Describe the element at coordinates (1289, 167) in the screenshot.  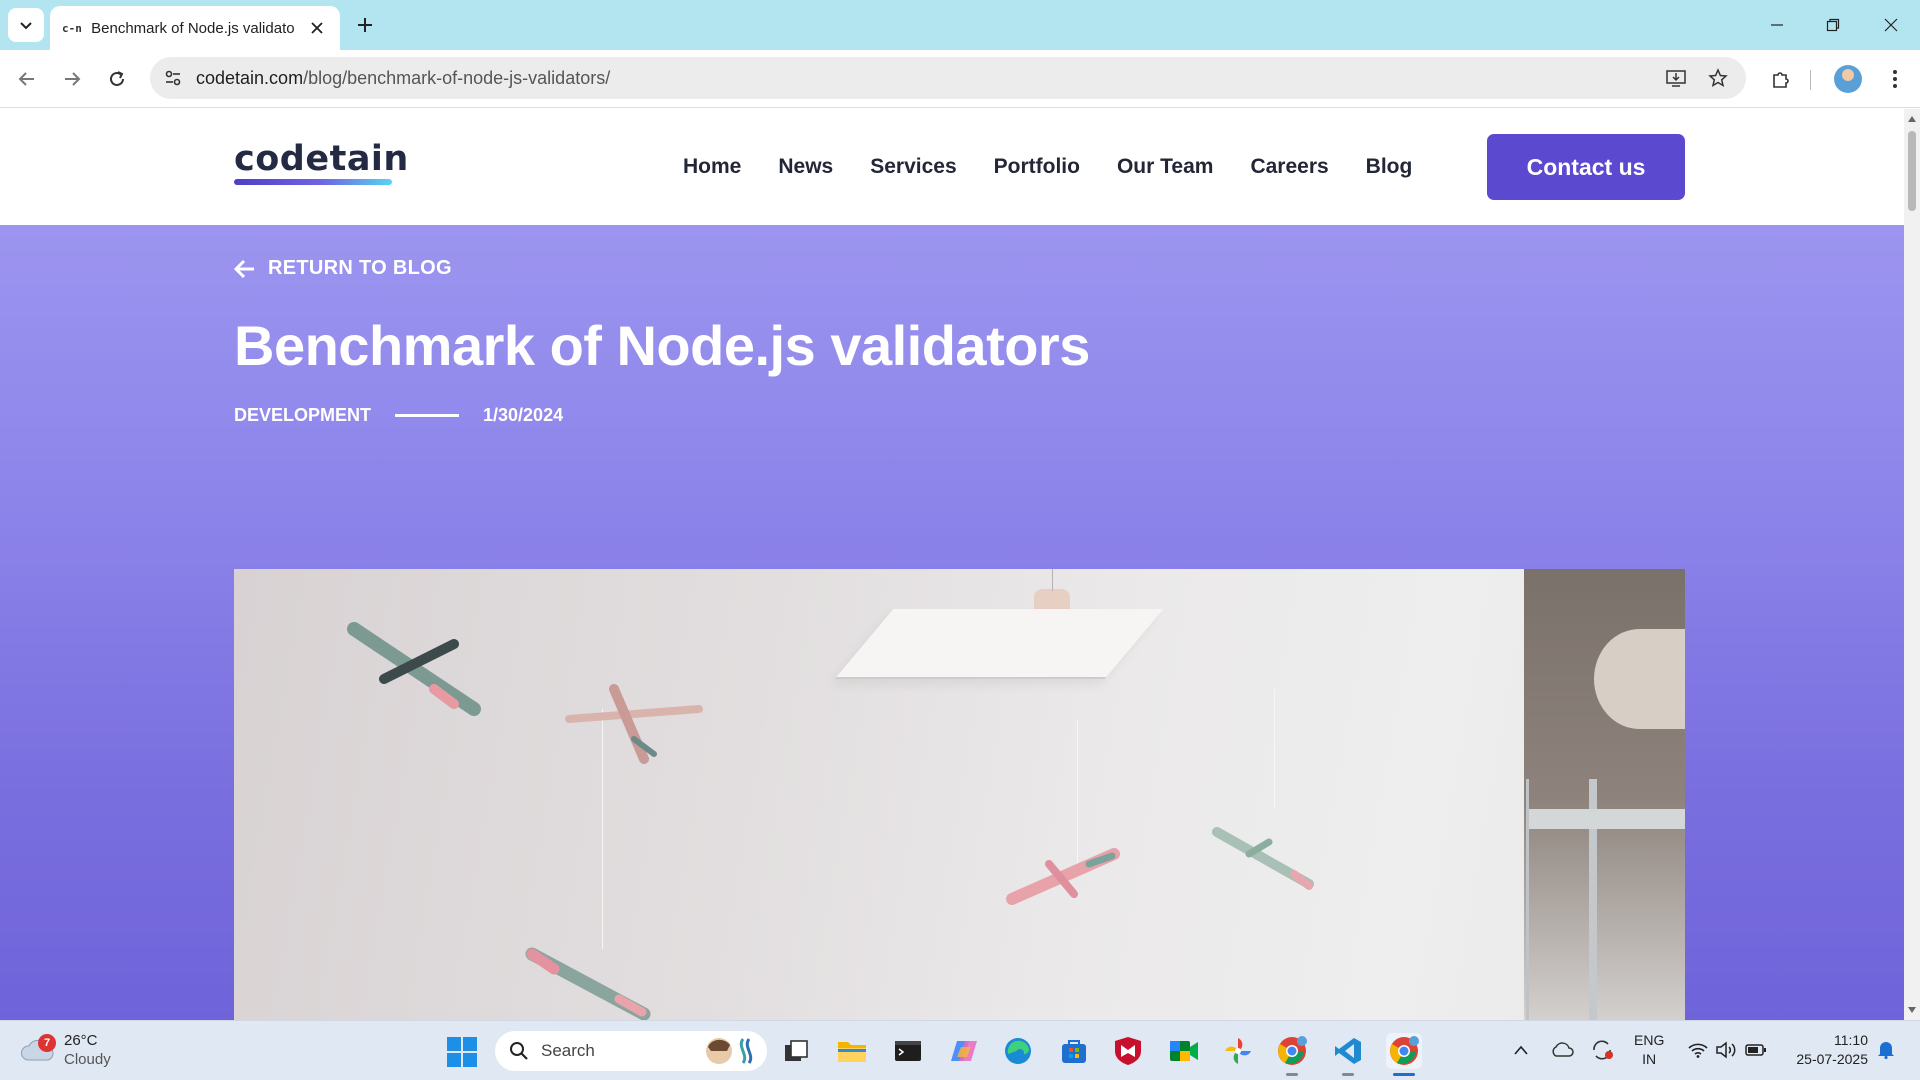
I see `nav-careers: Careers` at that location.